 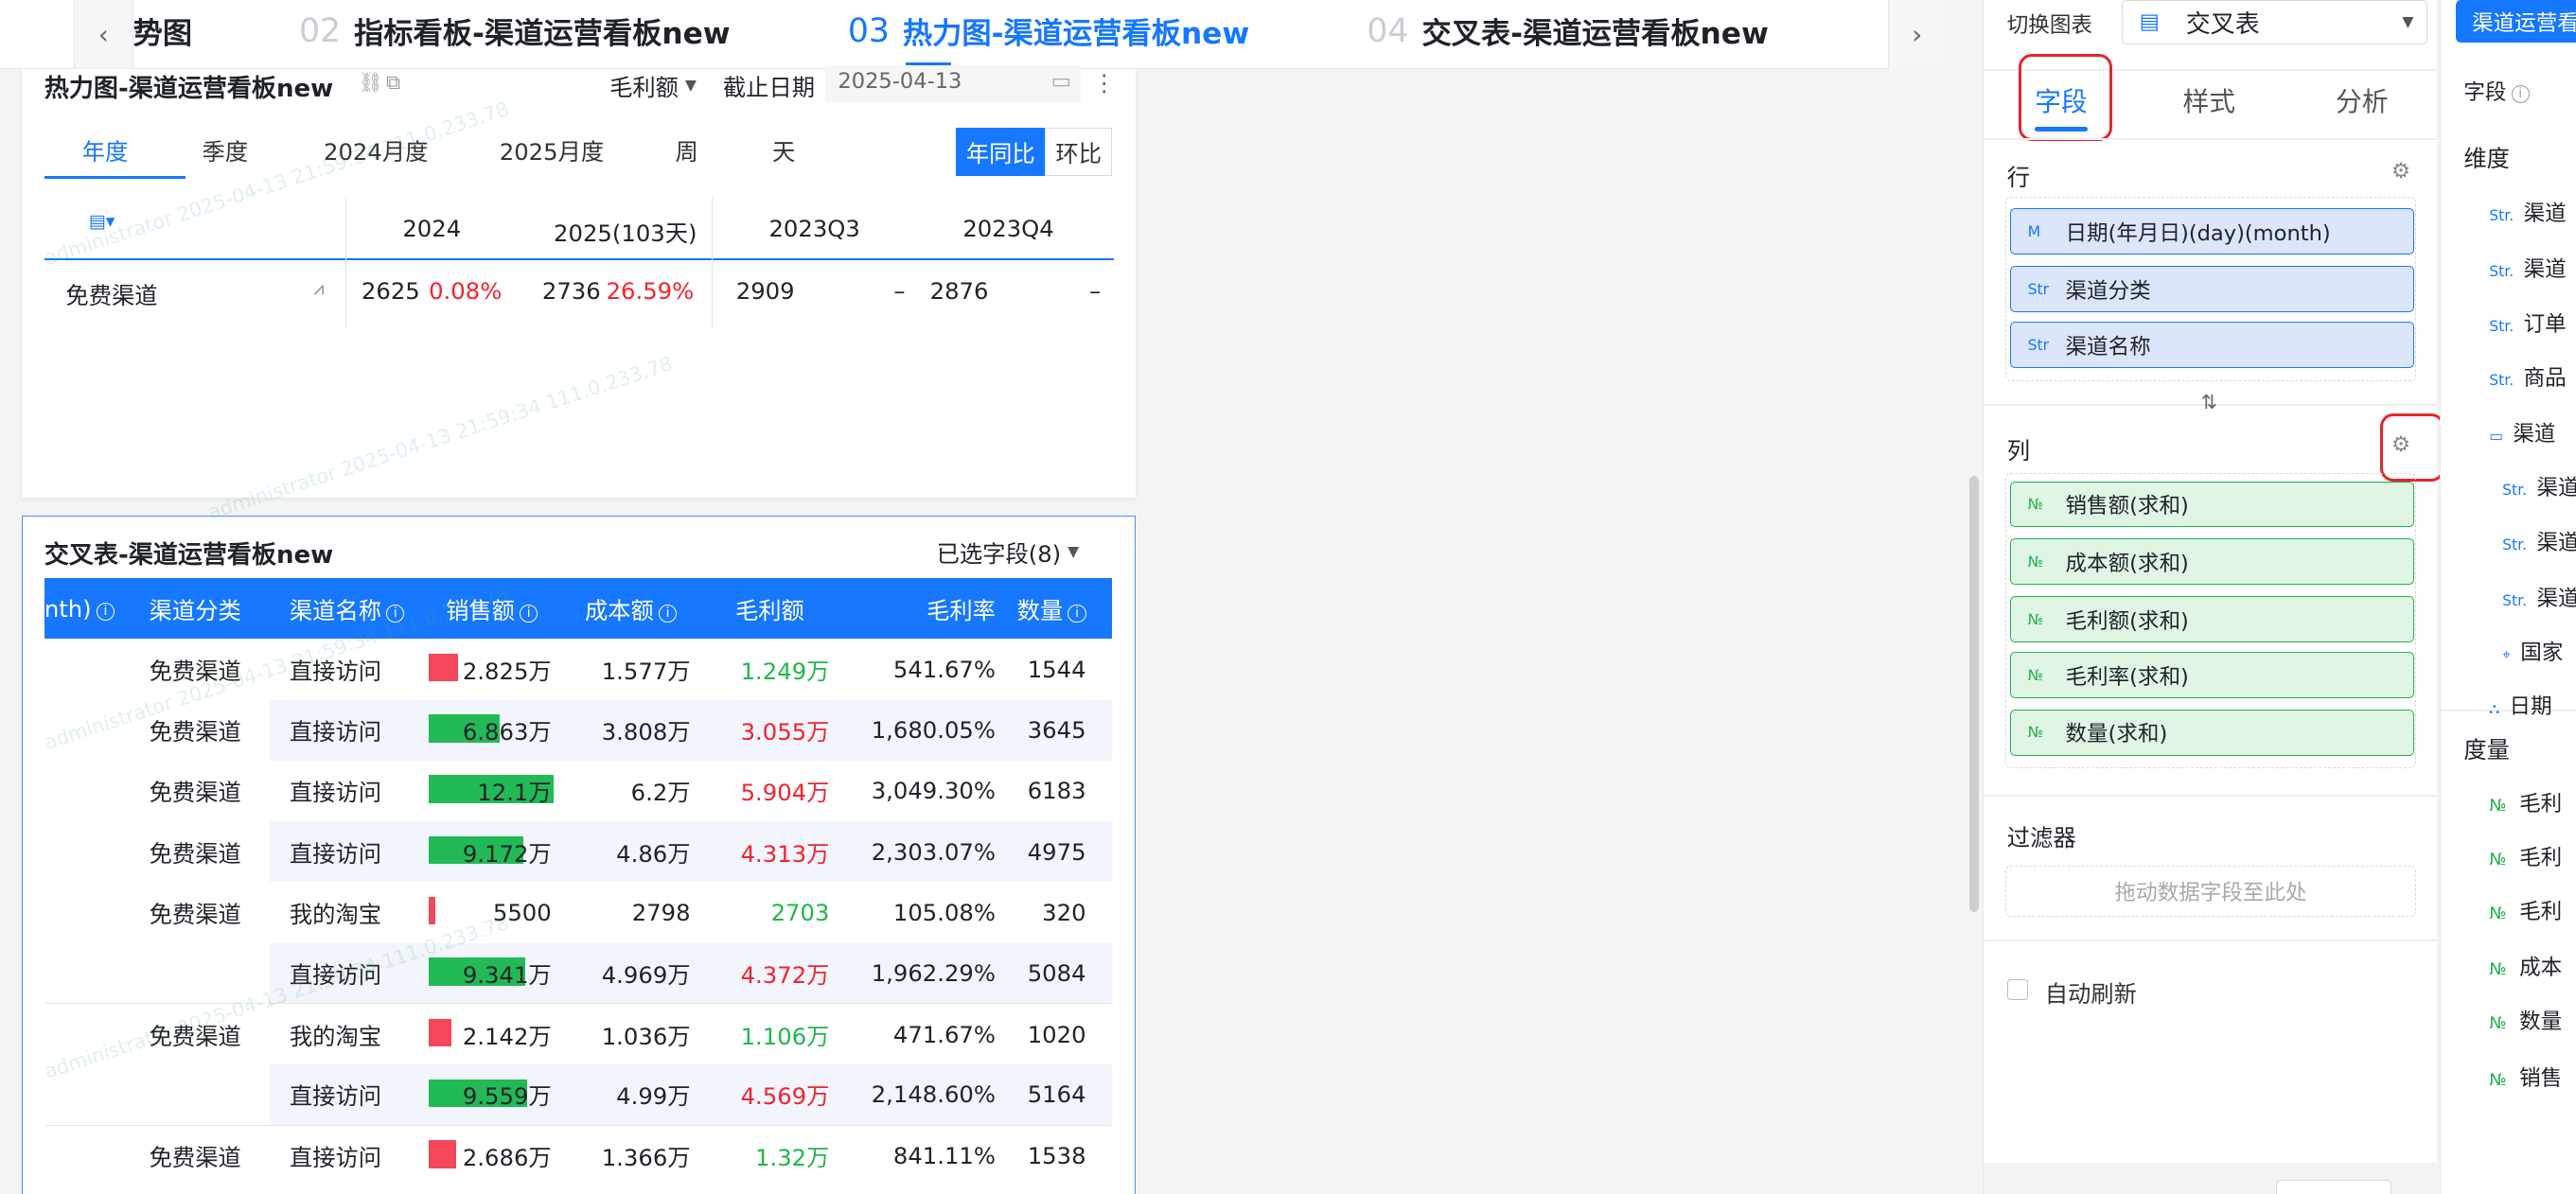 What do you see at coordinates (2212, 345) in the screenshot?
I see `row-field-channel: Str 渠道名称` at bounding box center [2212, 345].